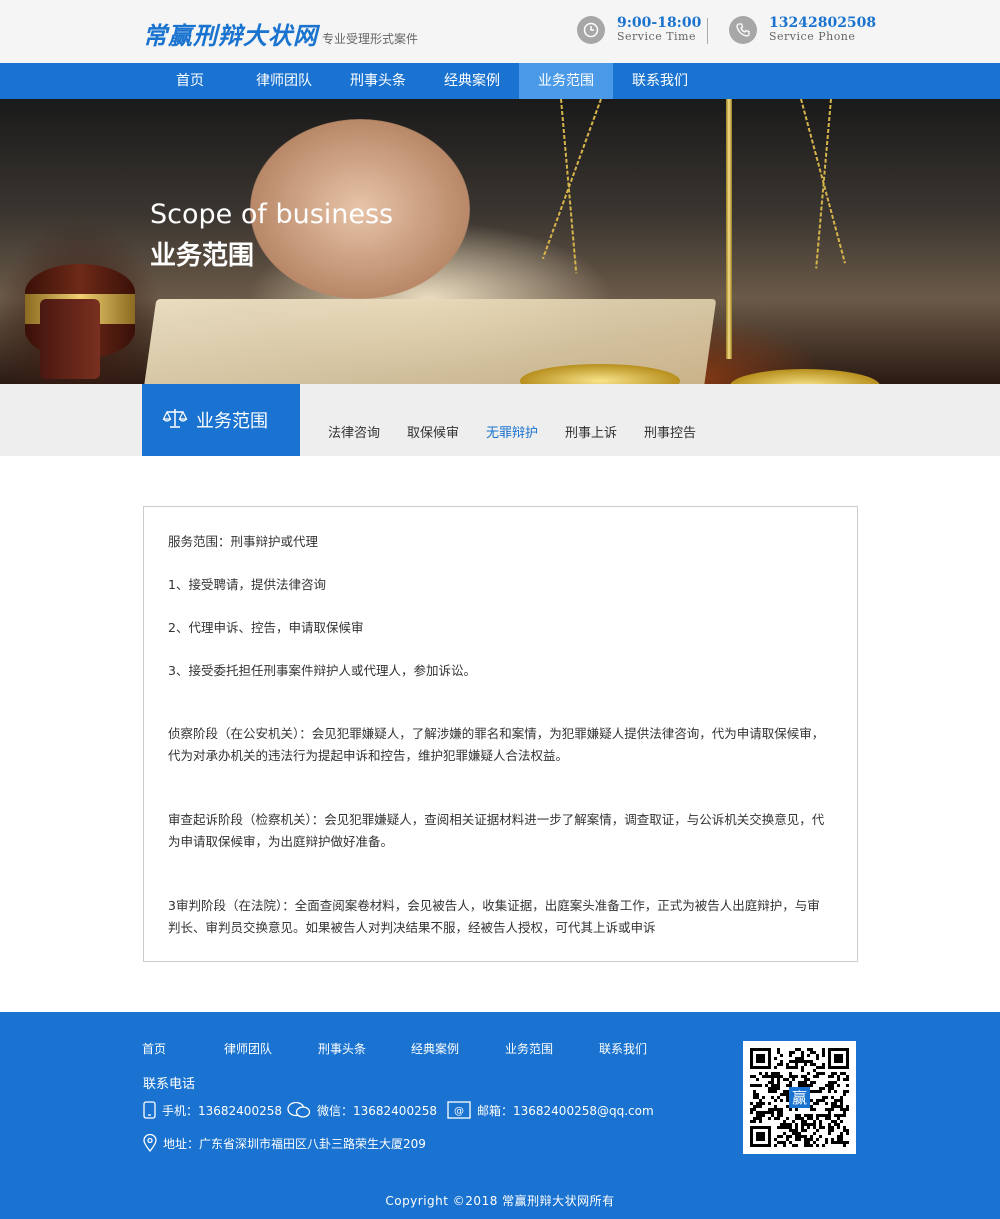 The width and height of the screenshot is (1000, 1219). What do you see at coordinates (149, 1110) in the screenshot?
I see `mobile-icon` at bounding box center [149, 1110].